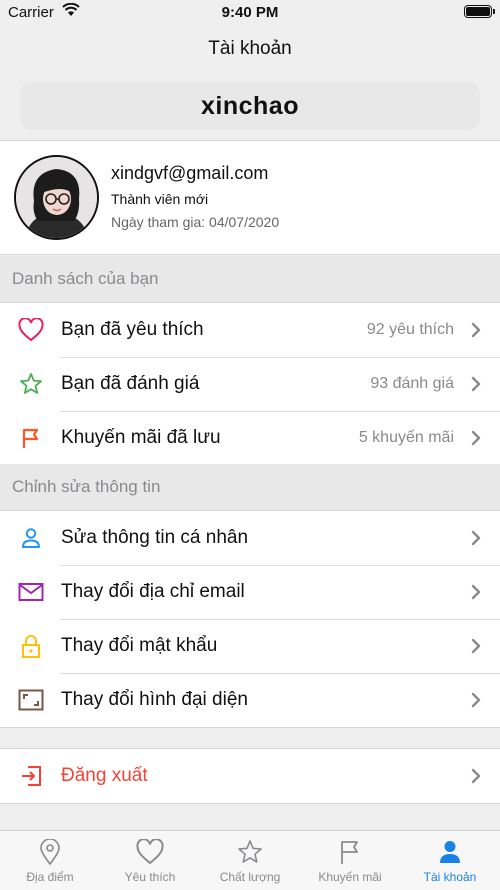  I want to click on tab-label: Chất lượng, so click(250, 877).